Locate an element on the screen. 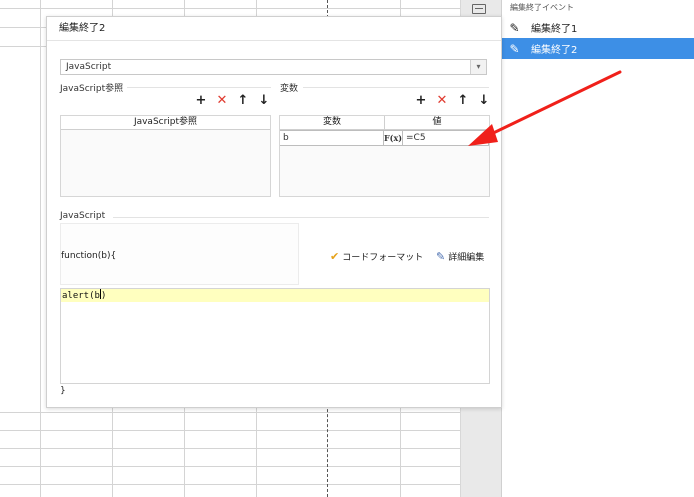 The image size is (694, 497). javascript-label: JavaScript is located at coordinates (83, 216).